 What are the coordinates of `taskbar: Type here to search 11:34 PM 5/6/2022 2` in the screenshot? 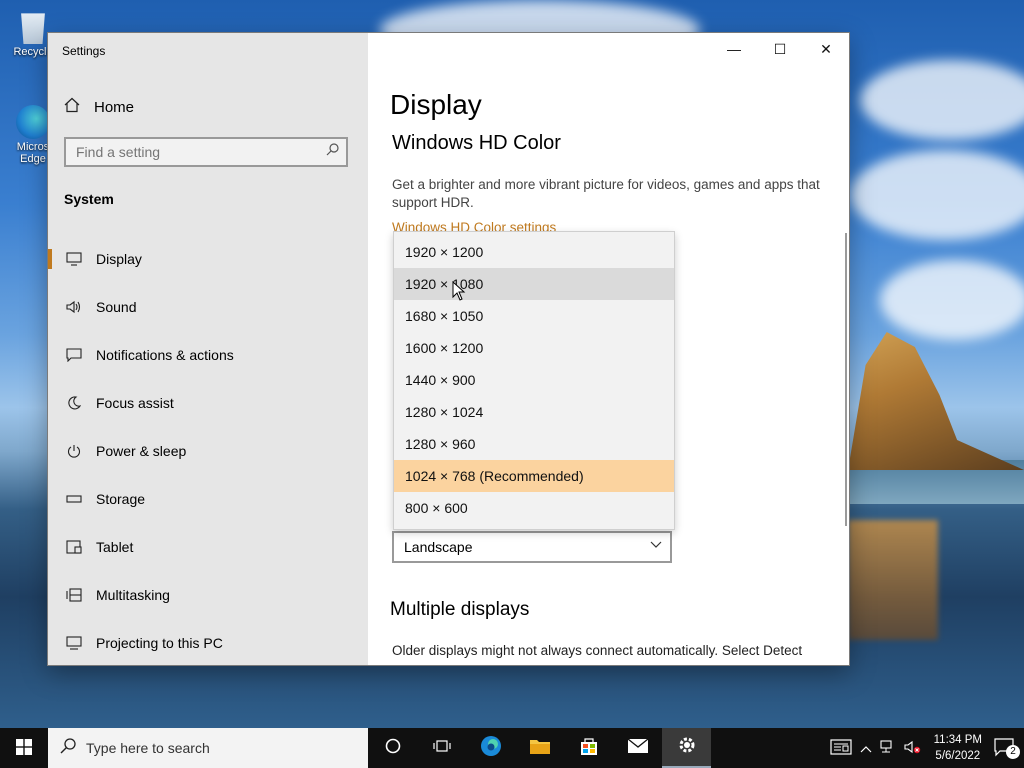 It's located at (512, 748).